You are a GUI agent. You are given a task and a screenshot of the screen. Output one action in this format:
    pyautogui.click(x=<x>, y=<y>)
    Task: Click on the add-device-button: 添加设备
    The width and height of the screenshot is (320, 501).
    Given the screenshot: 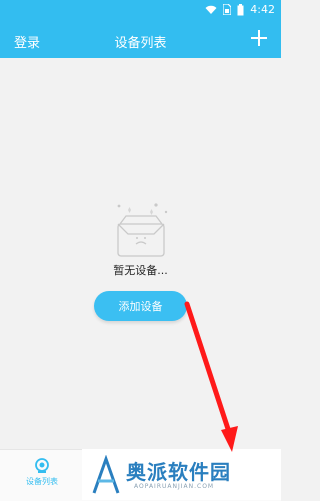 What is the action you would take?
    pyautogui.click(x=140, y=306)
    